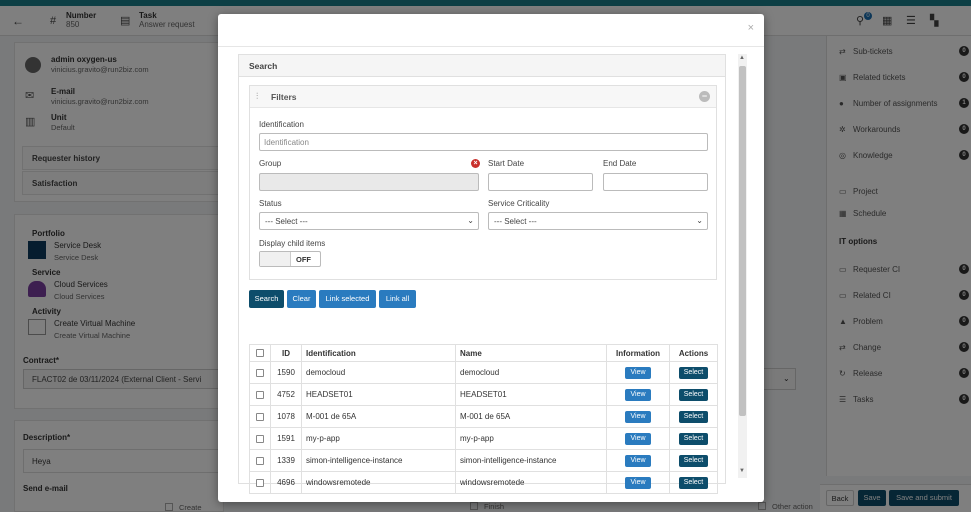 Image resolution: width=971 pixels, height=512 pixels. Describe the element at coordinates (397, 299) in the screenshot. I see `link-all-button: Link all` at that location.